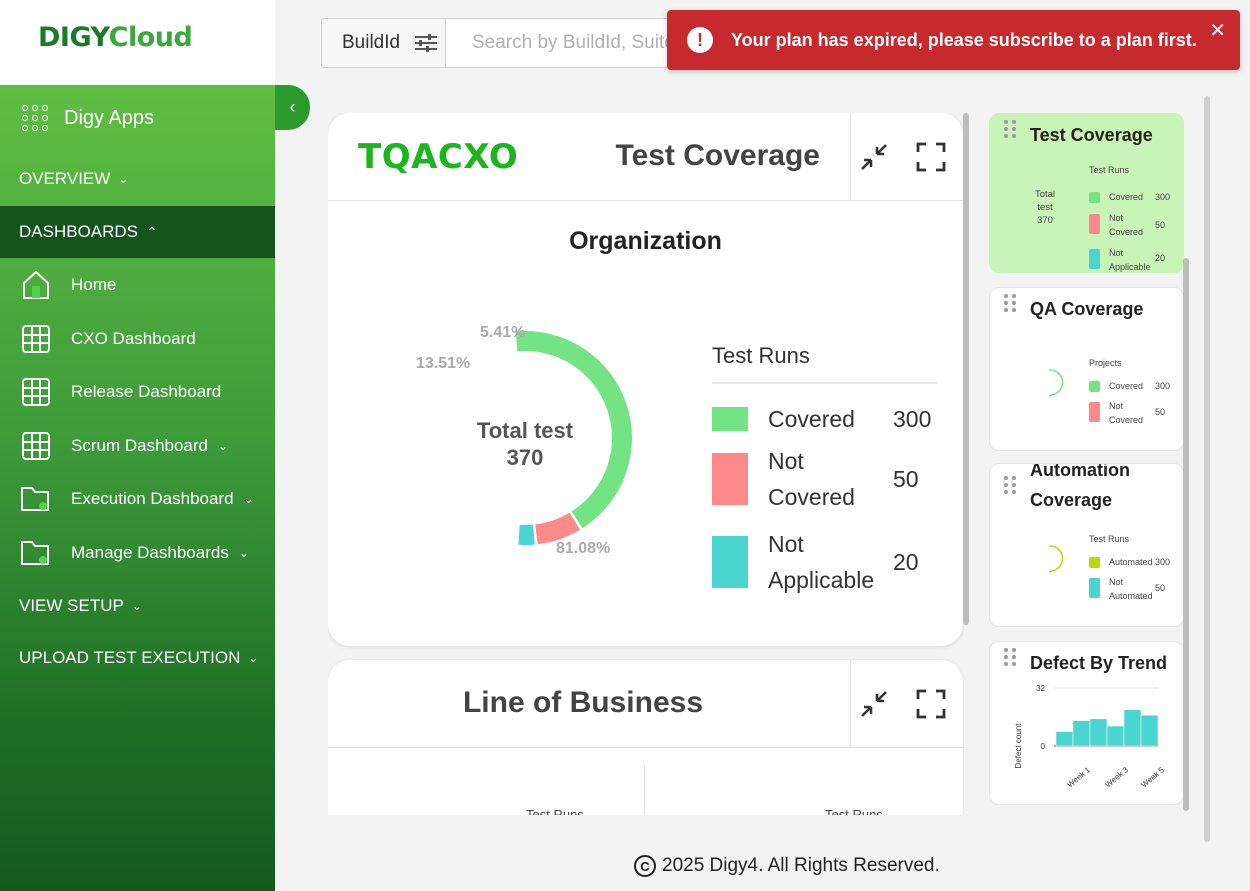 This screenshot has height=891, width=1250. What do you see at coordinates (1056, 559) in the screenshot?
I see `automation-mini-donut` at bounding box center [1056, 559].